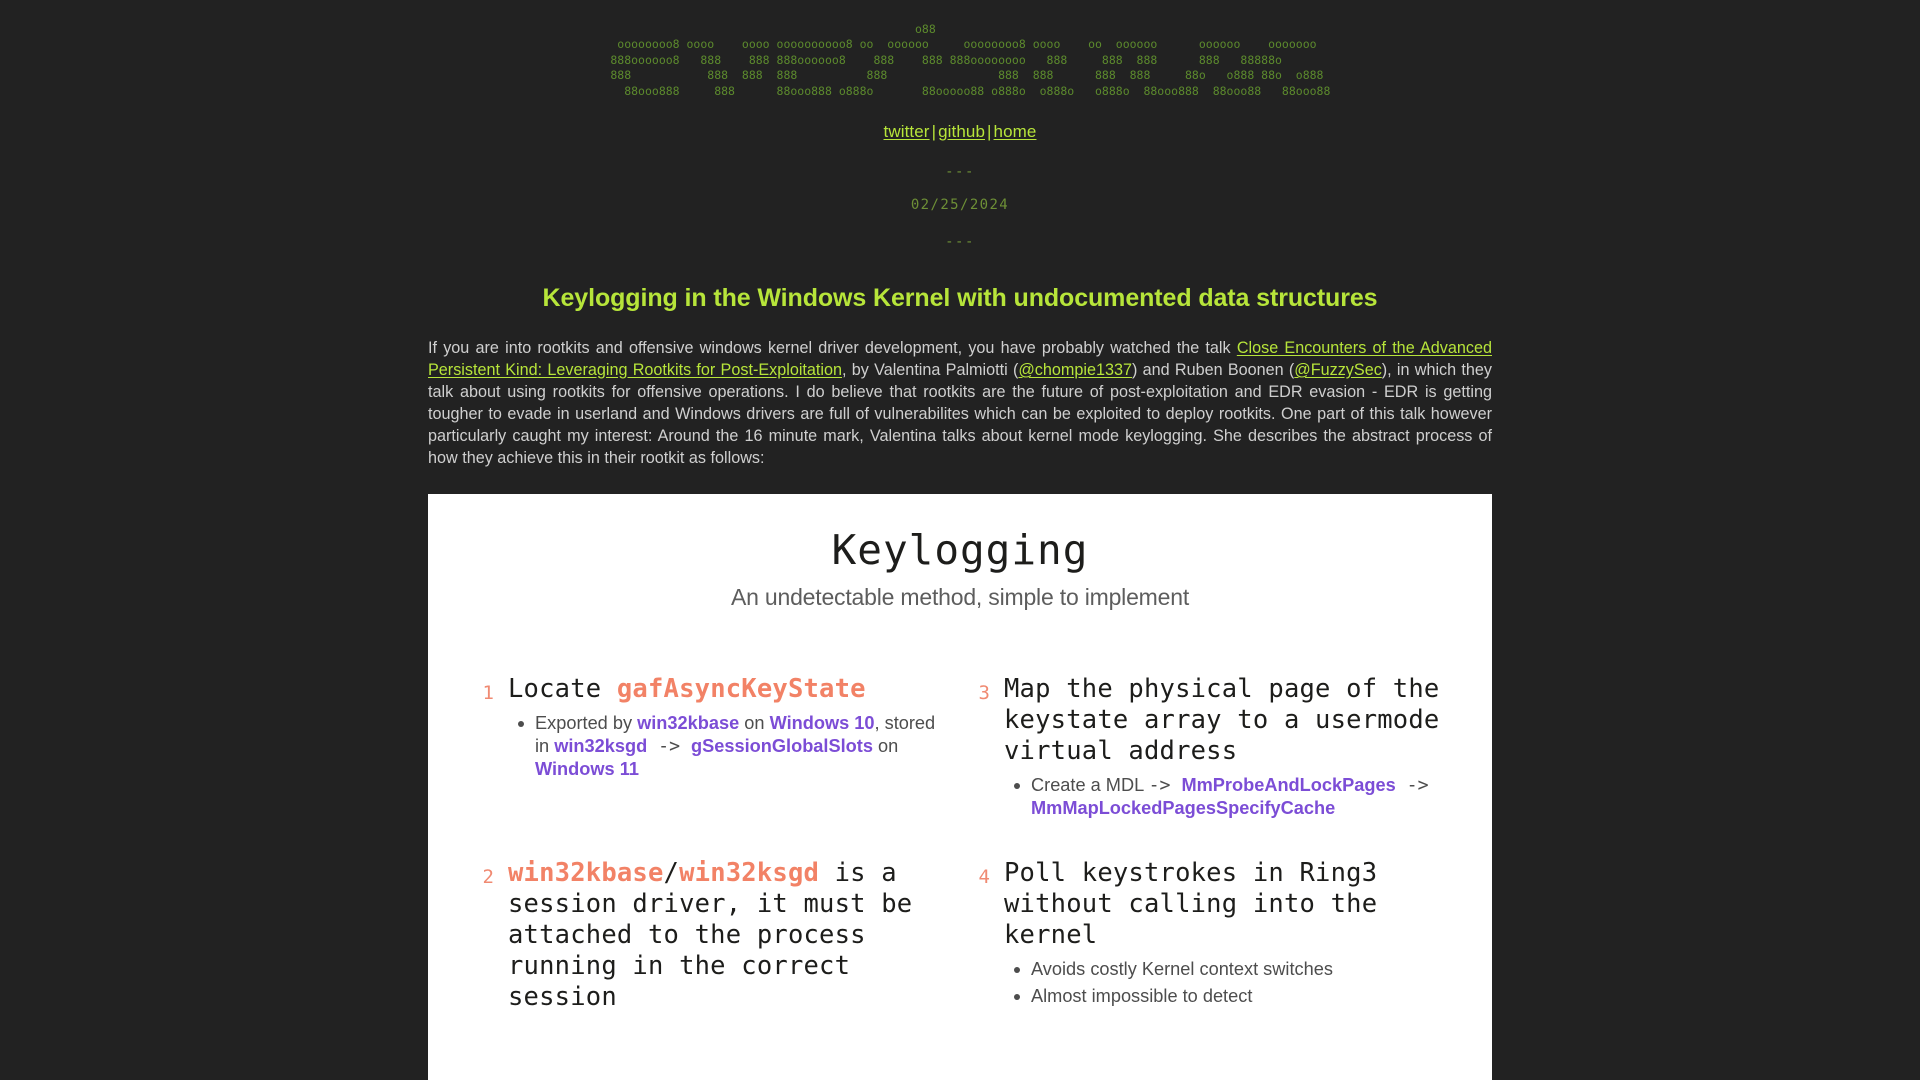  What do you see at coordinates (930, 369) in the screenshot?
I see `intro-text-2: , by Valentina Palmiotti (` at bounding box center [930, 369].